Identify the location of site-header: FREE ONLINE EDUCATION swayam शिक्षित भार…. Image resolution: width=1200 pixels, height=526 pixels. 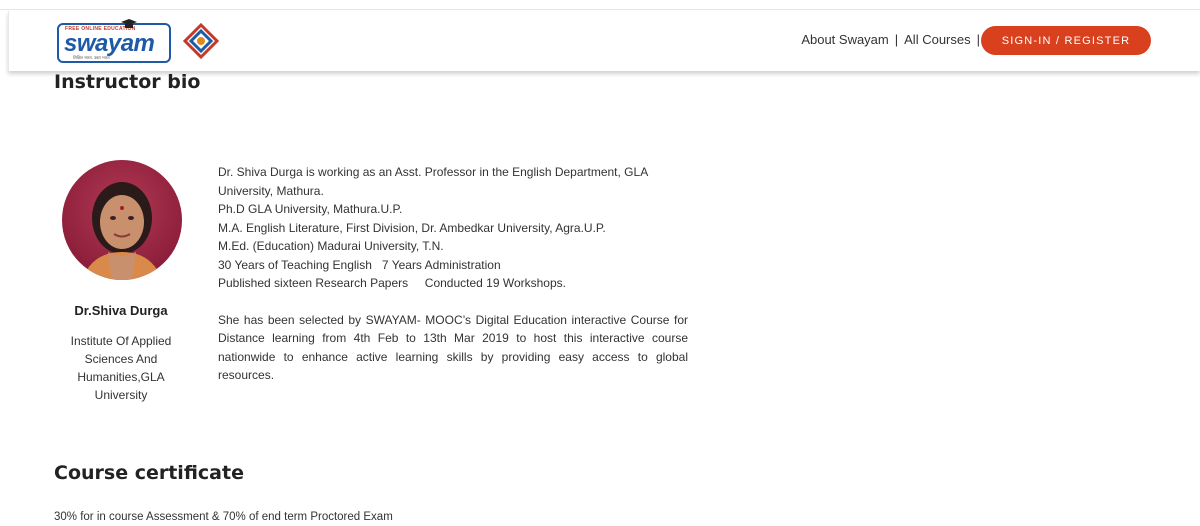
(604, 41).